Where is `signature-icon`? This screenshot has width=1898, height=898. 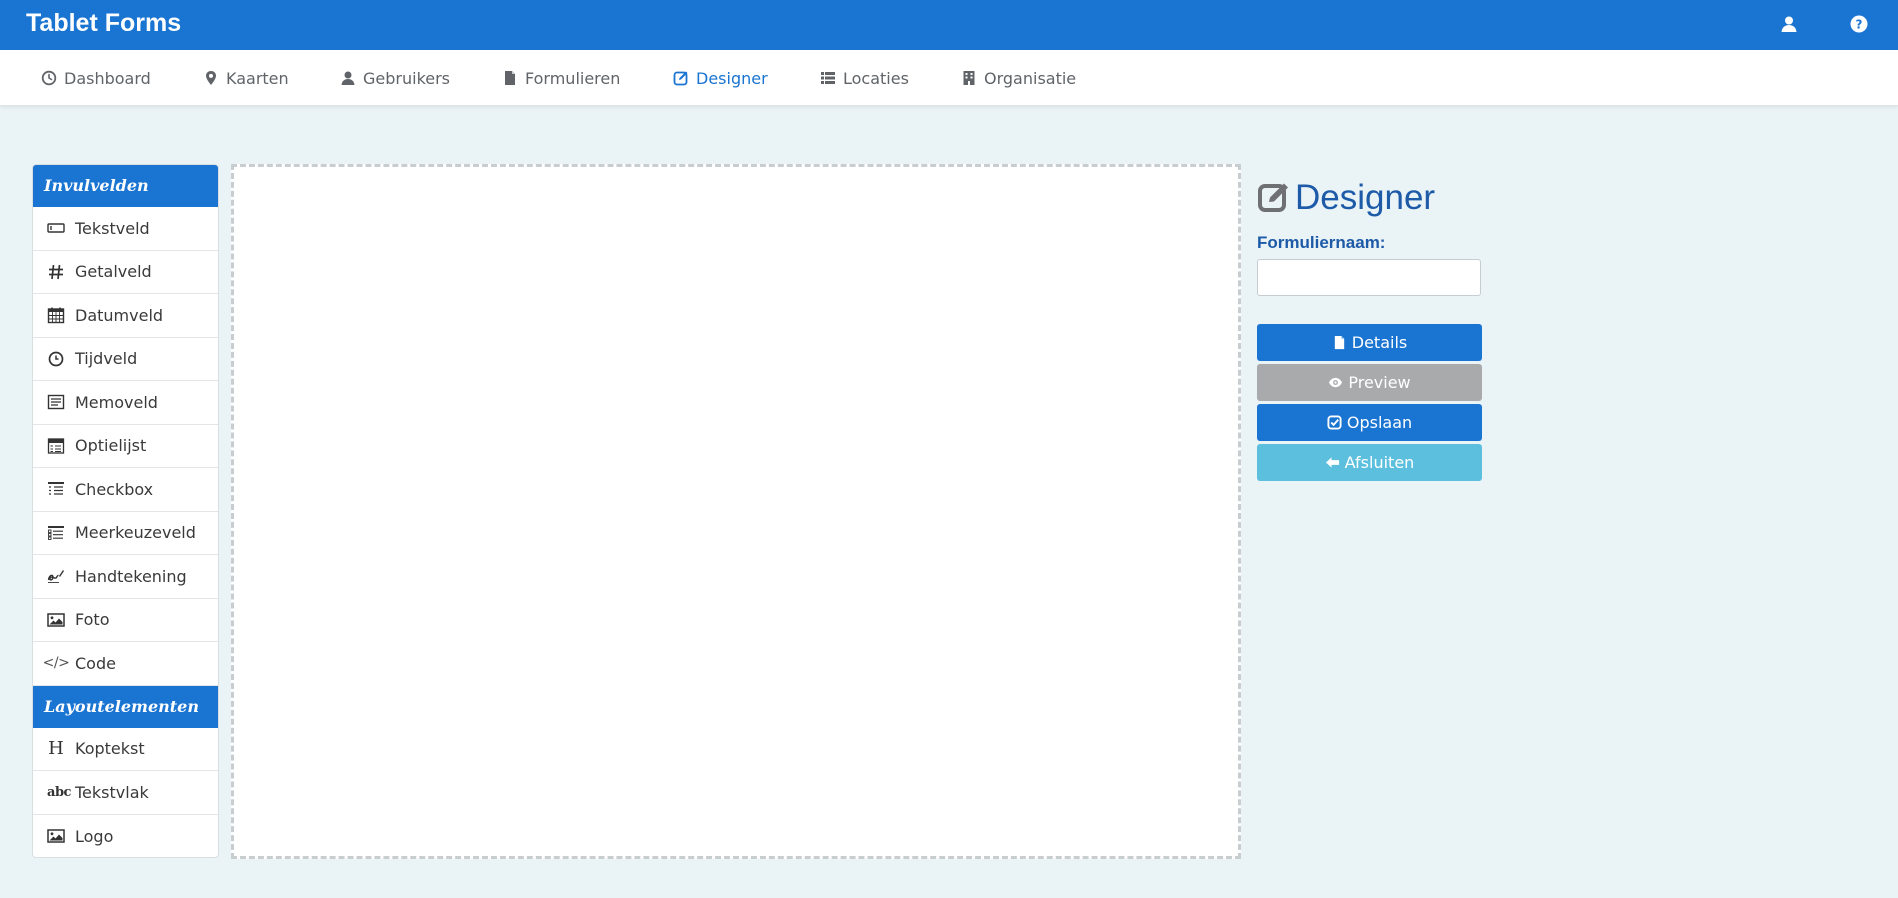
signature-icon is located at coordinates (56, 576).